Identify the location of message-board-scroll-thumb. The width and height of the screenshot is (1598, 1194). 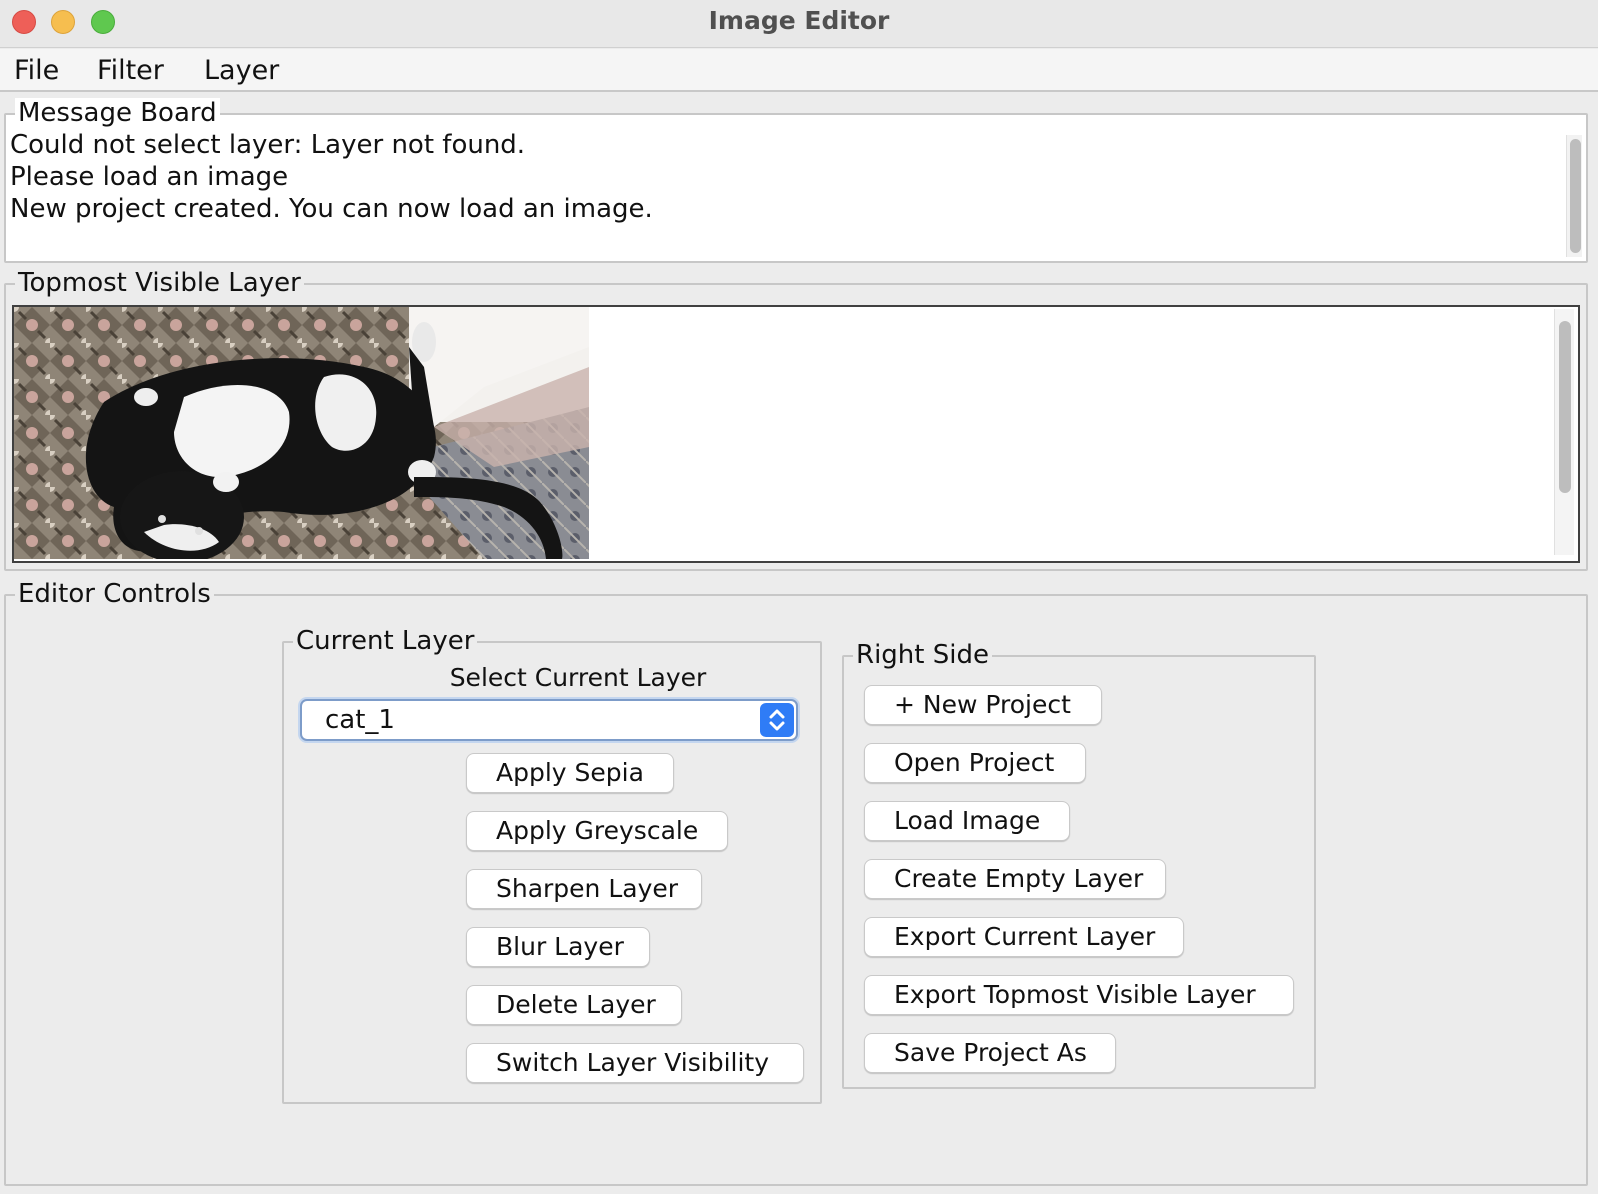
(1575, 196).